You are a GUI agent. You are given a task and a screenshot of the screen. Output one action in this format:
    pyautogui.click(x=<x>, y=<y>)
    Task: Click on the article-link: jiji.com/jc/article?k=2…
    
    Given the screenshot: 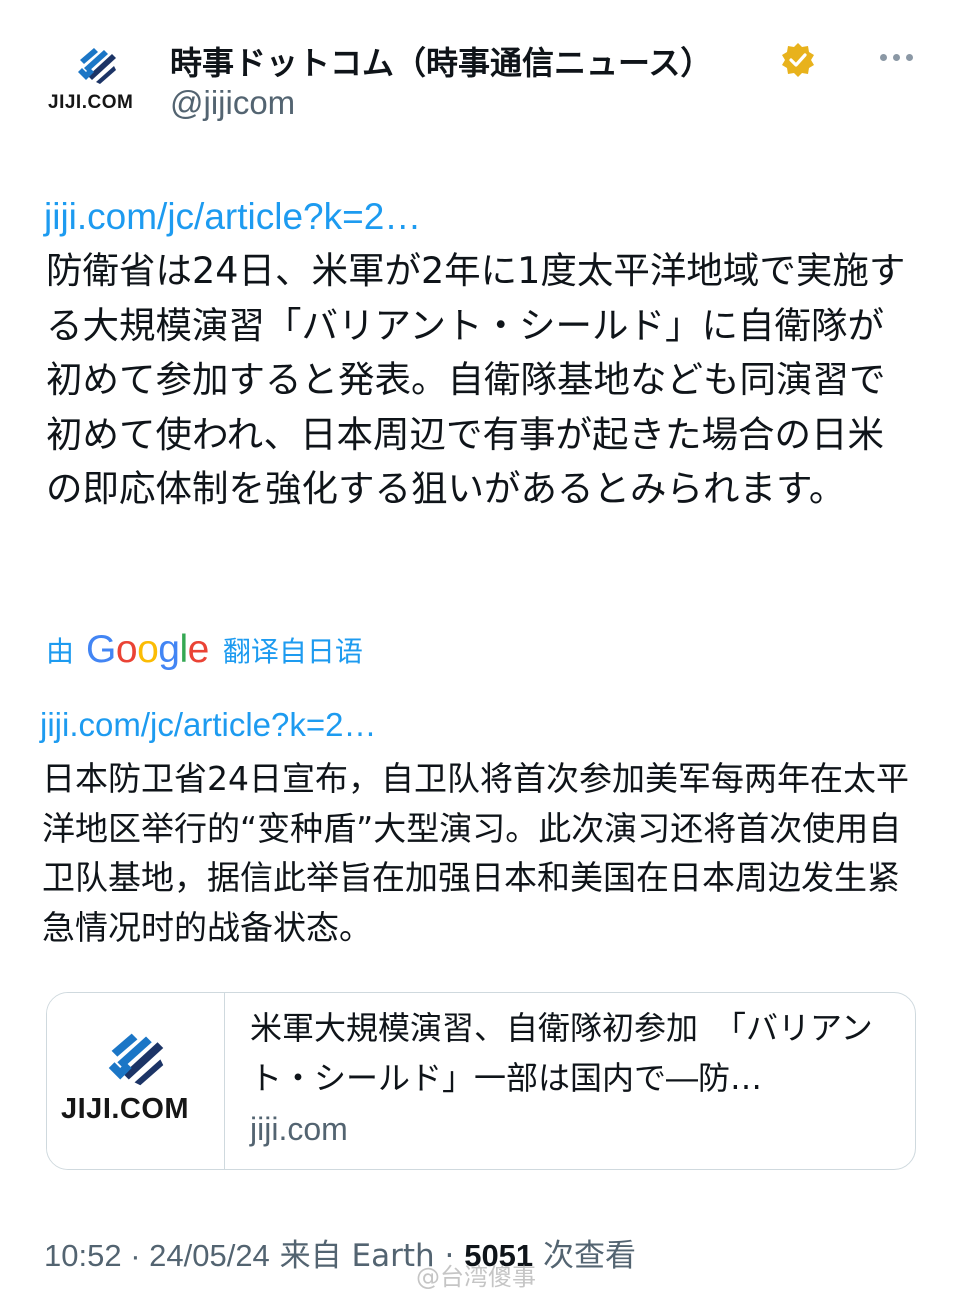 What is the action you would take?
    pyautogui.click(x=232, y=217)
    